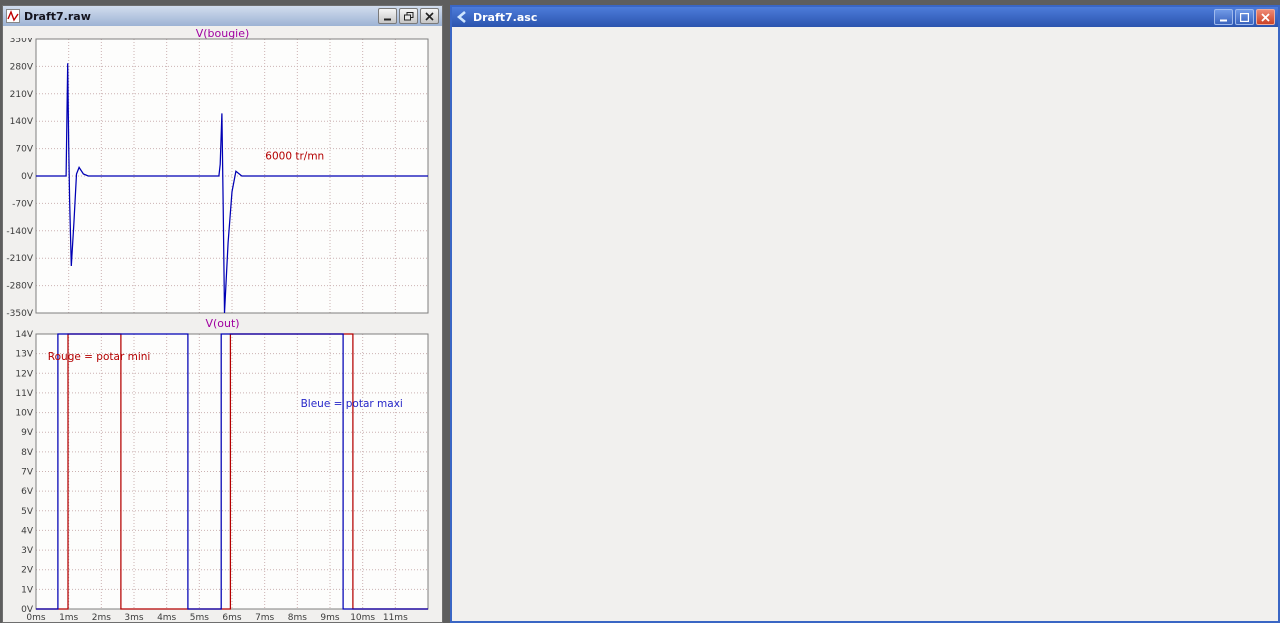 This screenshot has width=1280, height=623. Describe the element at coordinates (352, 404) in the screenshot. I see `svg-text: Bleue = potar maxi` at that location.